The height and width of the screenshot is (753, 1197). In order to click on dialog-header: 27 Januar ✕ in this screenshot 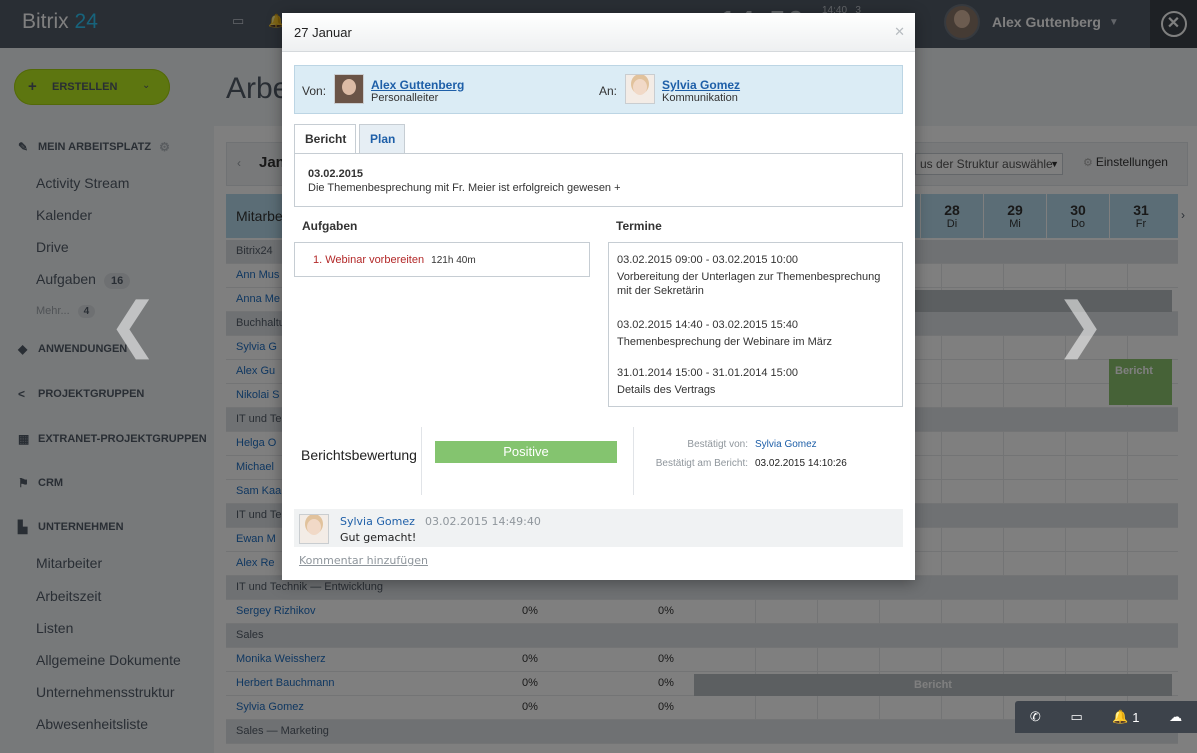, I will do `click(598, 32)`.